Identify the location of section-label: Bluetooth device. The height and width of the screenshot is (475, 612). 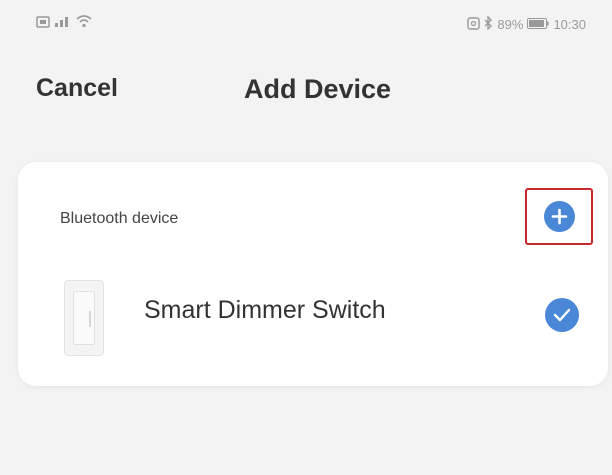
(119, 218).